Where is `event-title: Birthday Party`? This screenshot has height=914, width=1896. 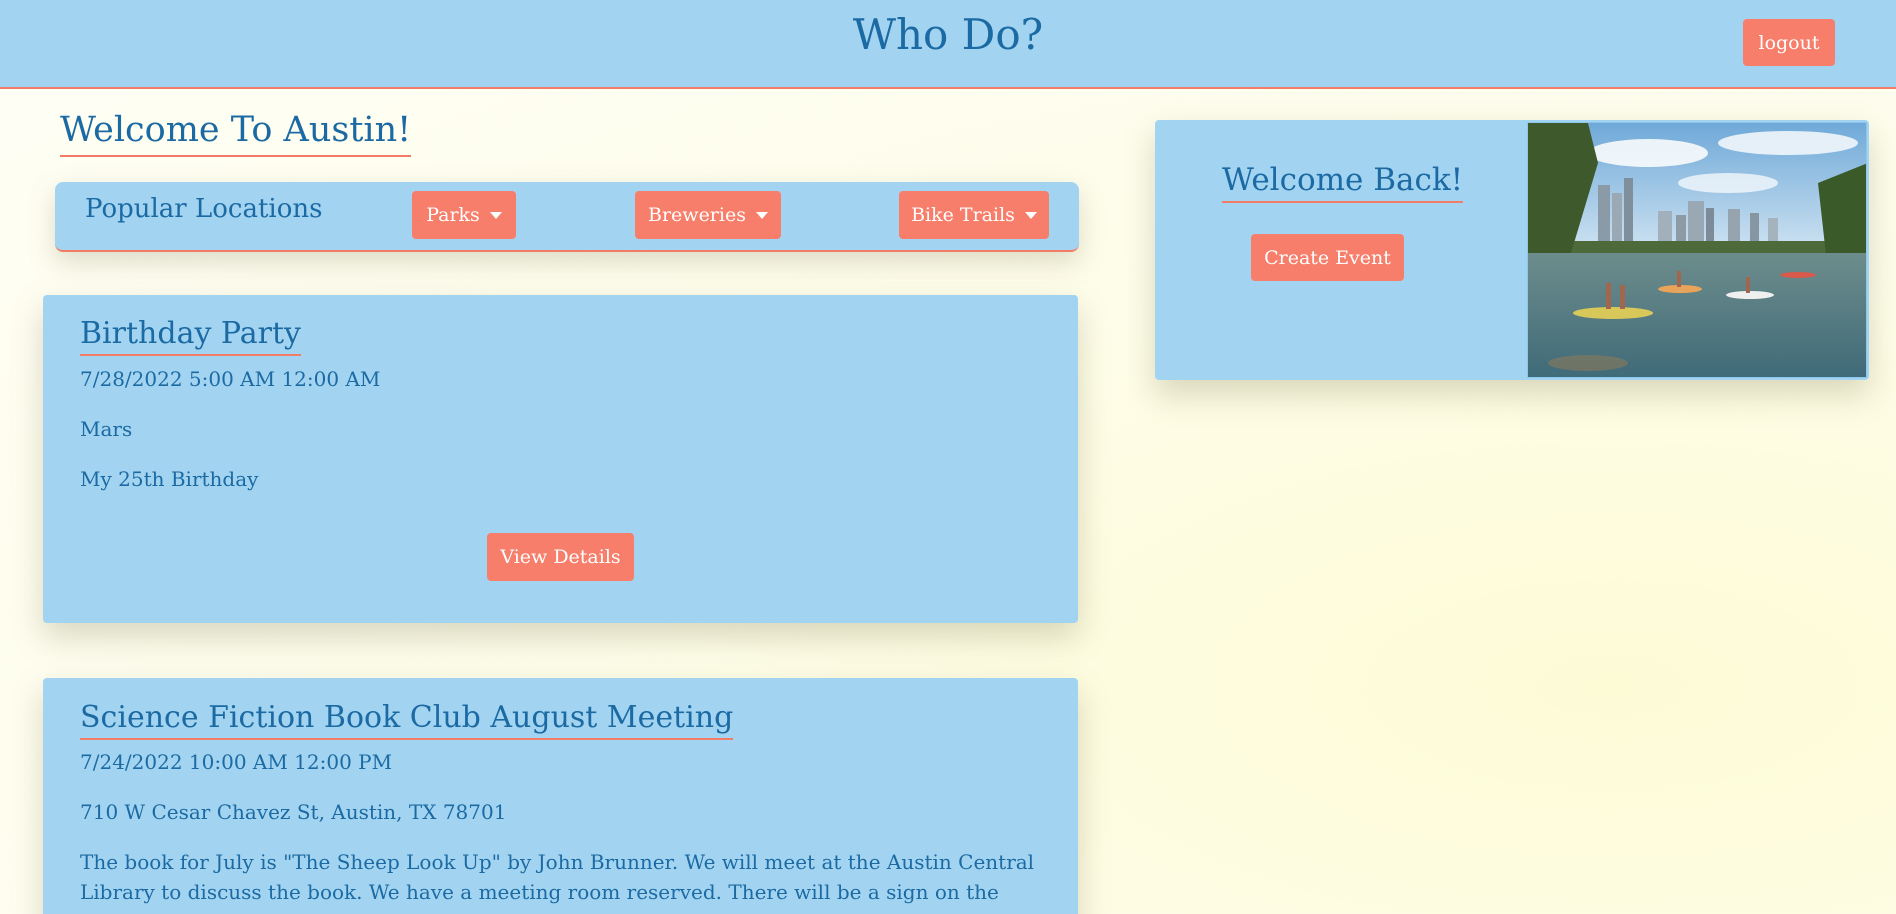
event-title: Birthday Party is located at coordinates (191, 335).